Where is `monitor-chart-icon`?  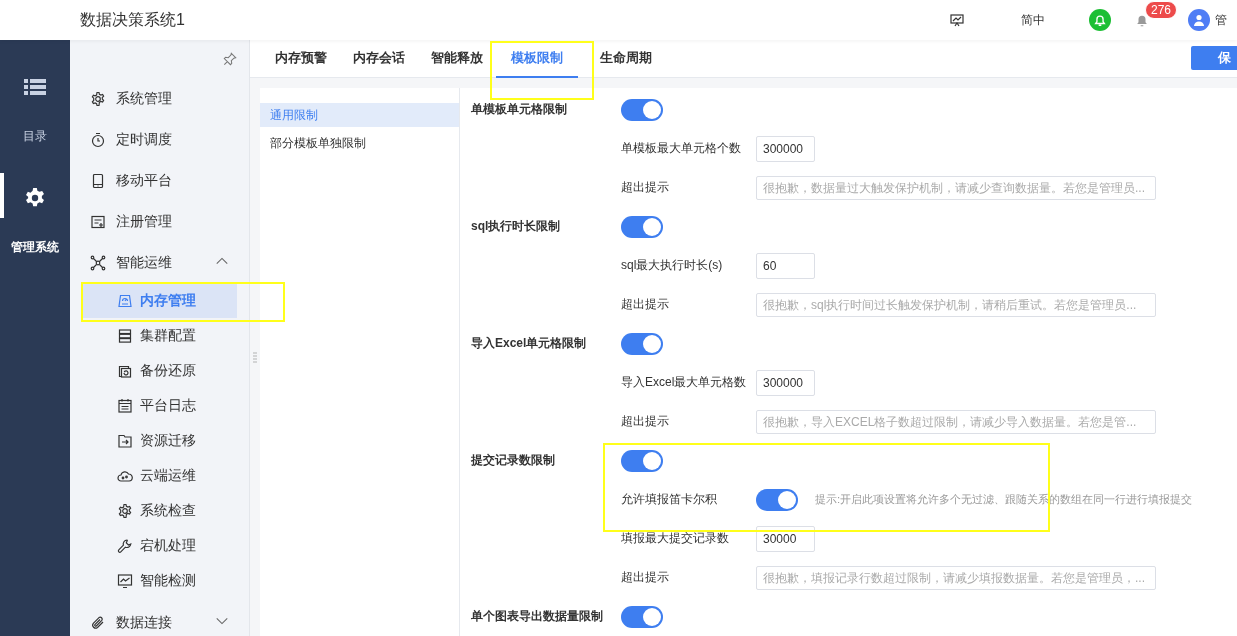 monitor-chart-icon is located at coordinates (125, 580).